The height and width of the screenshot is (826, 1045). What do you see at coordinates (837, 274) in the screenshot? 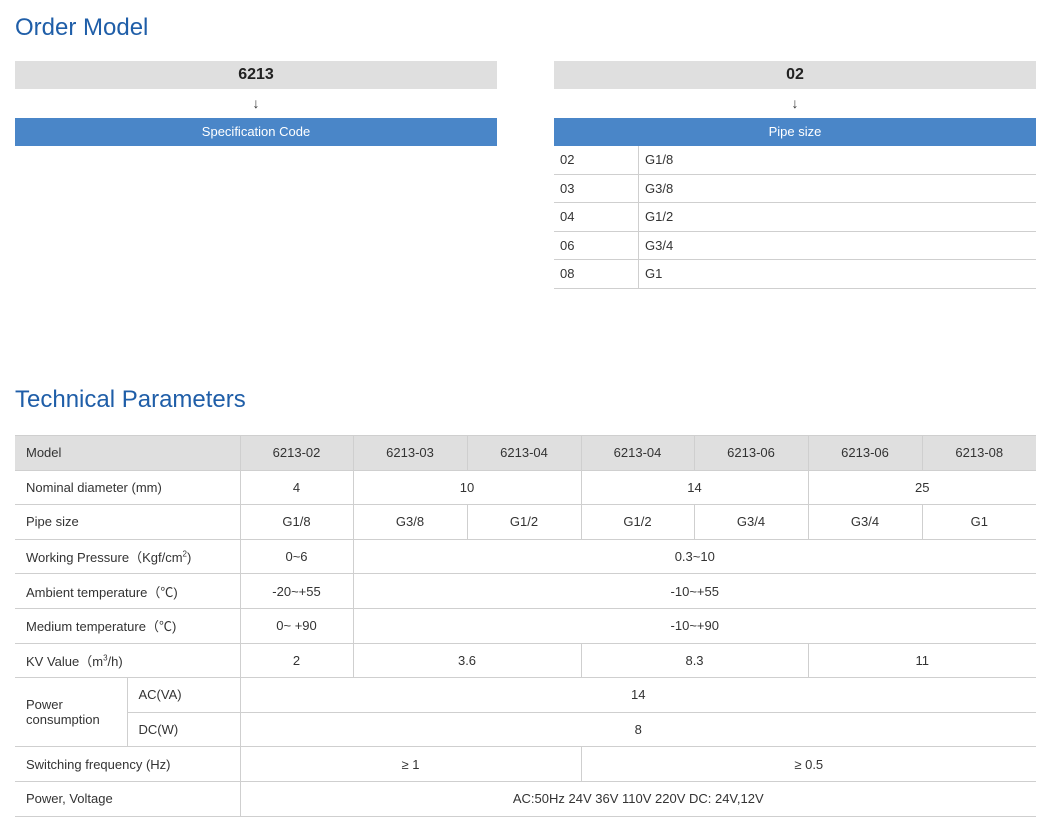
I see `option-value: G1` at bounding box center [837, 274].